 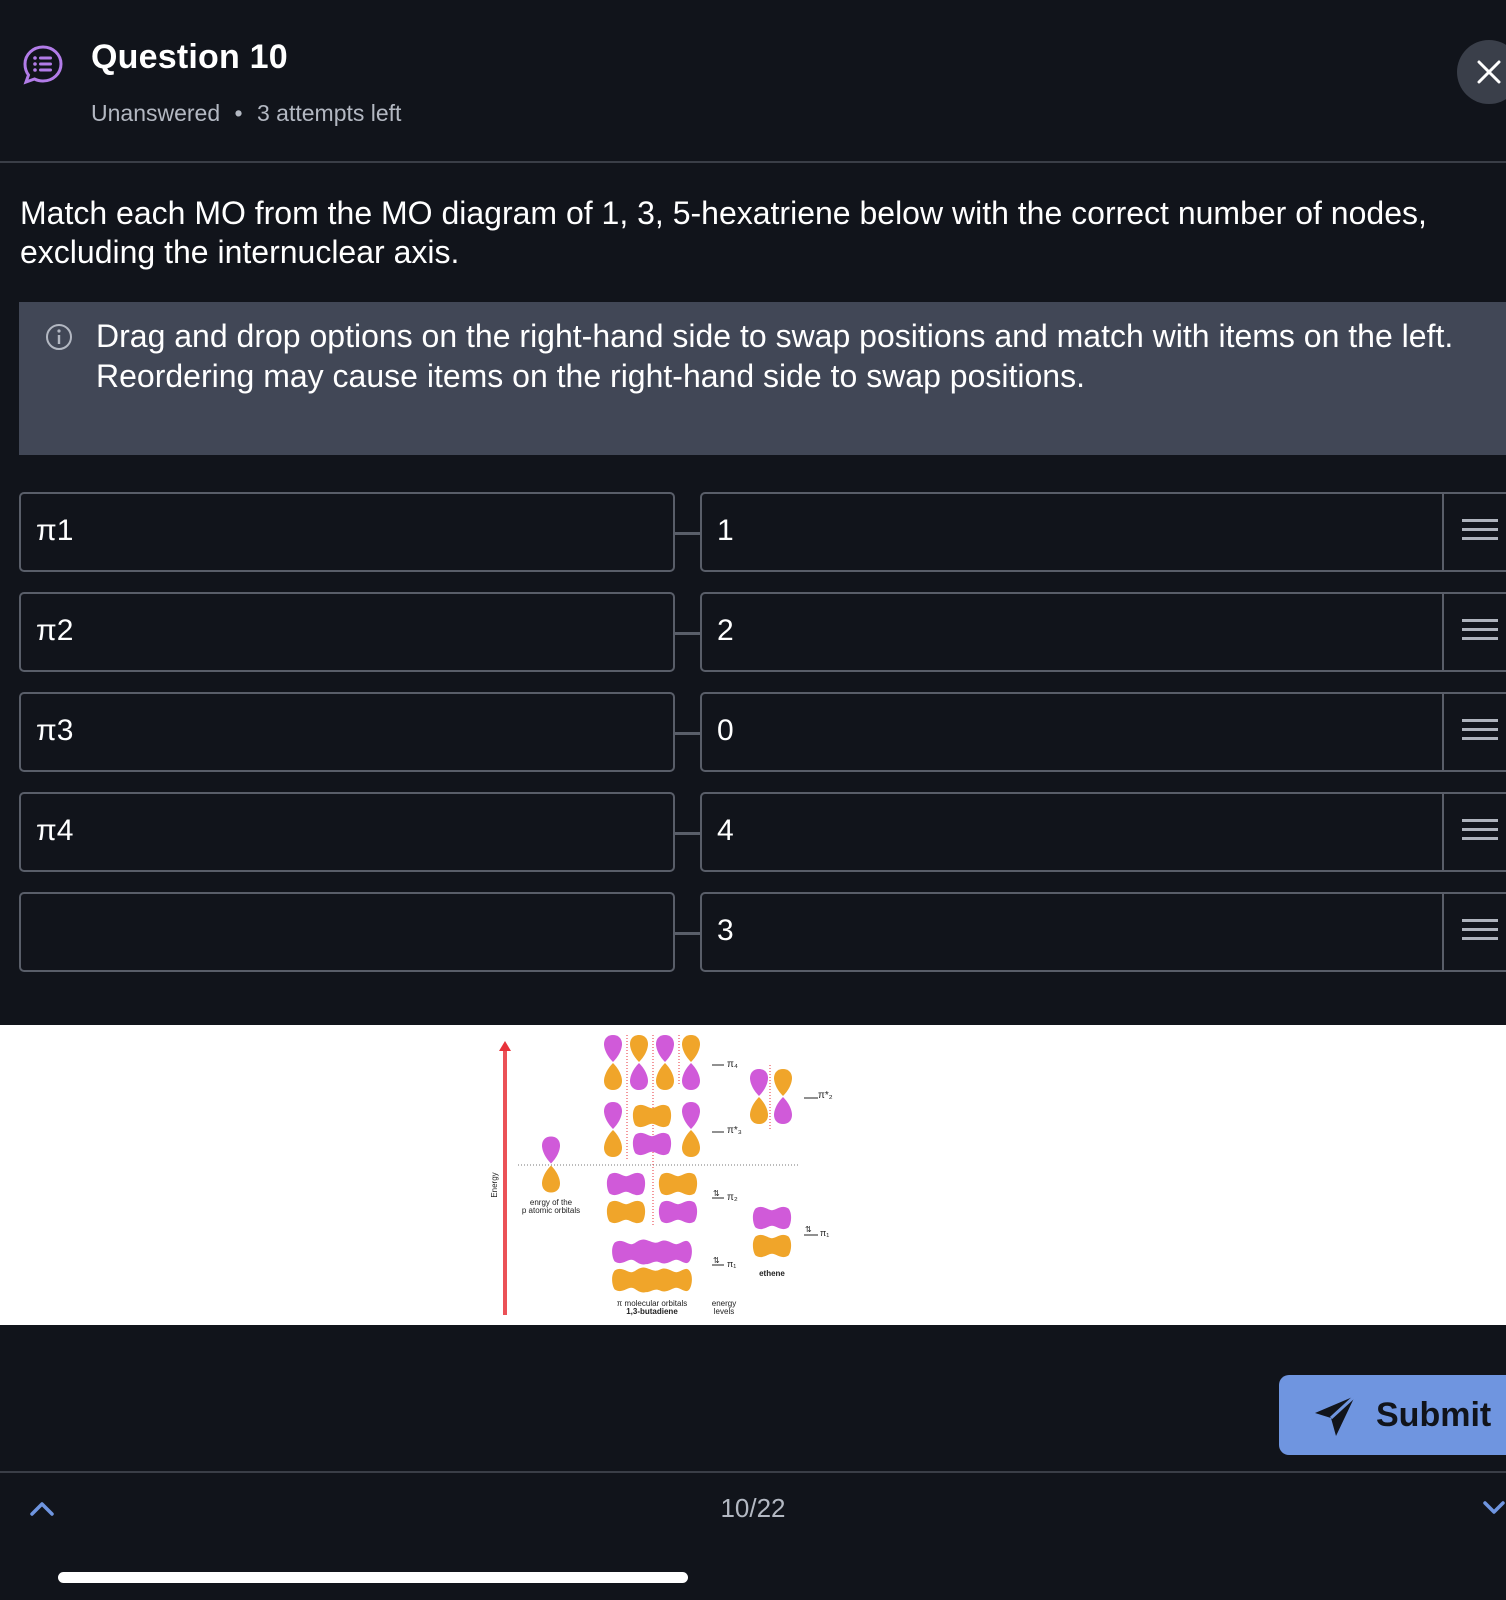 I want to click on header-divider, so click(x=753, y=162).